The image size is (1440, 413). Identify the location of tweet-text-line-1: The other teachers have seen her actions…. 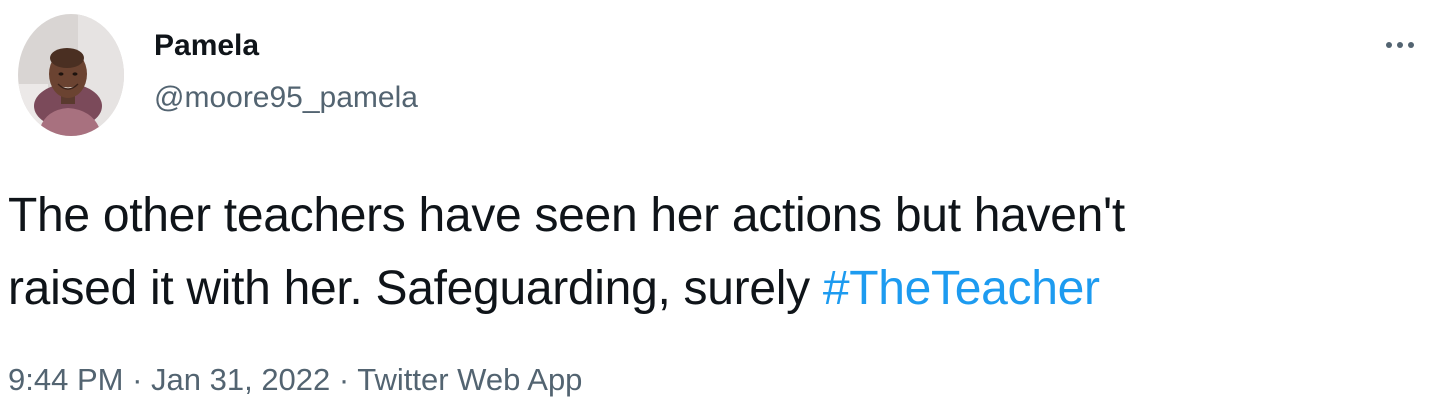
(566, 215).